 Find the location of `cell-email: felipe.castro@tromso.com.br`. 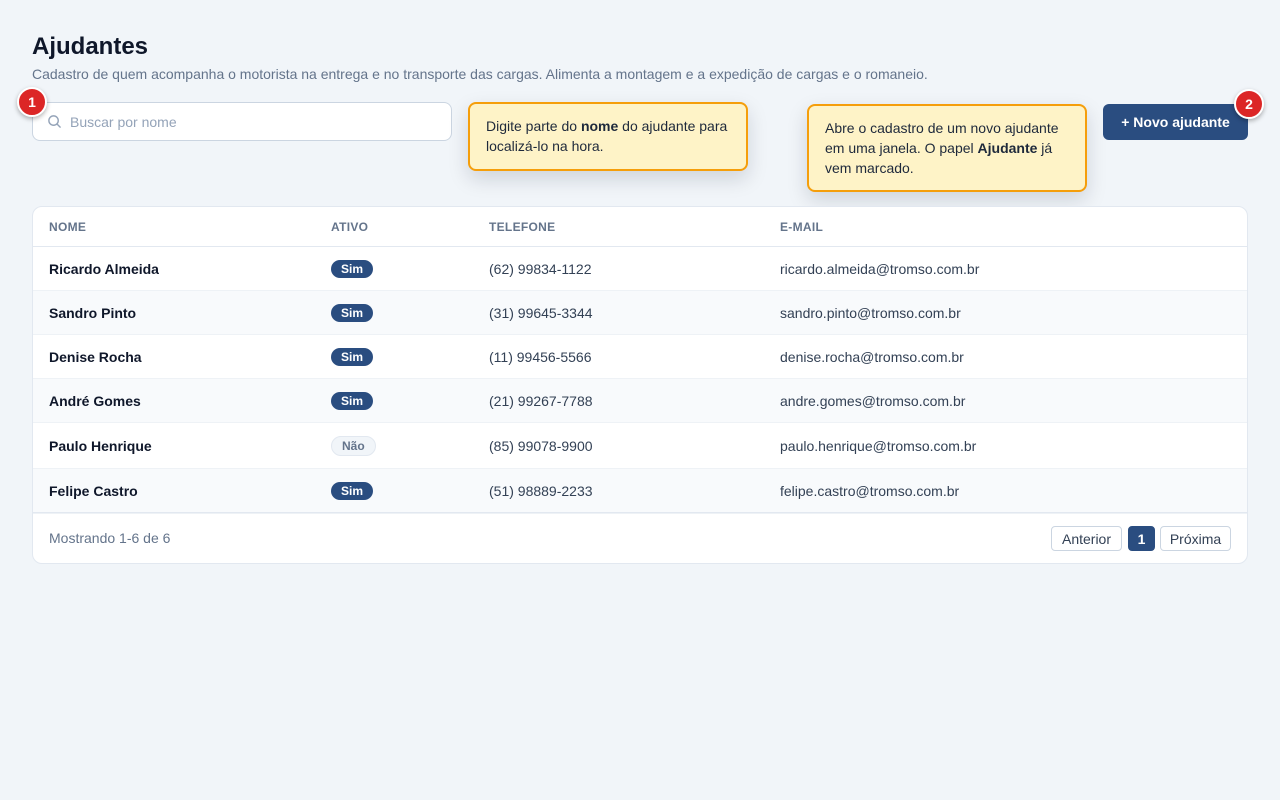

cell-email: felipe.castro@tromso.com.br is located at coordinates (870, 491).